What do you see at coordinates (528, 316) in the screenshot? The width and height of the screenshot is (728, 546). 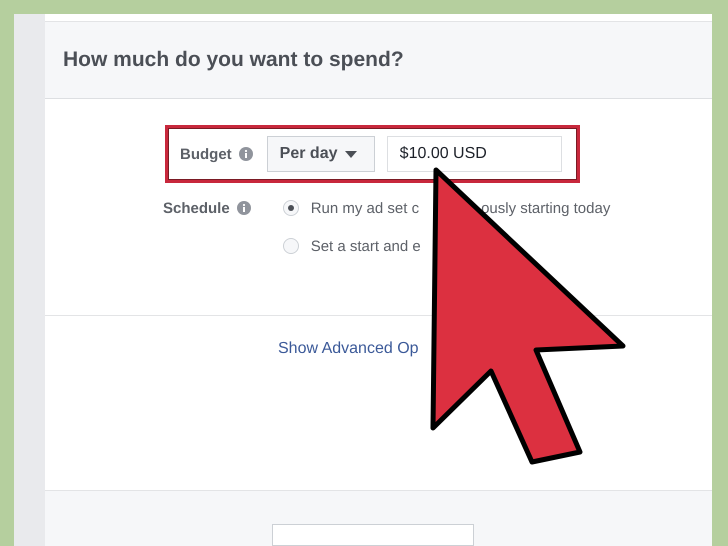 I see `cursor-icon` at bounding box center [528, 316].